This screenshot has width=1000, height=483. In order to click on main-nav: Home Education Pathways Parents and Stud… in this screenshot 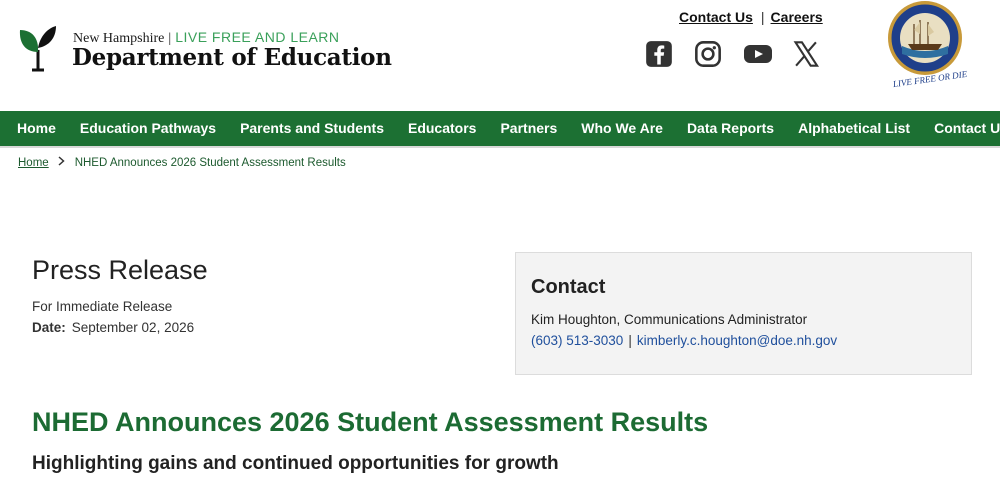, I will do `click(500, 128)`.